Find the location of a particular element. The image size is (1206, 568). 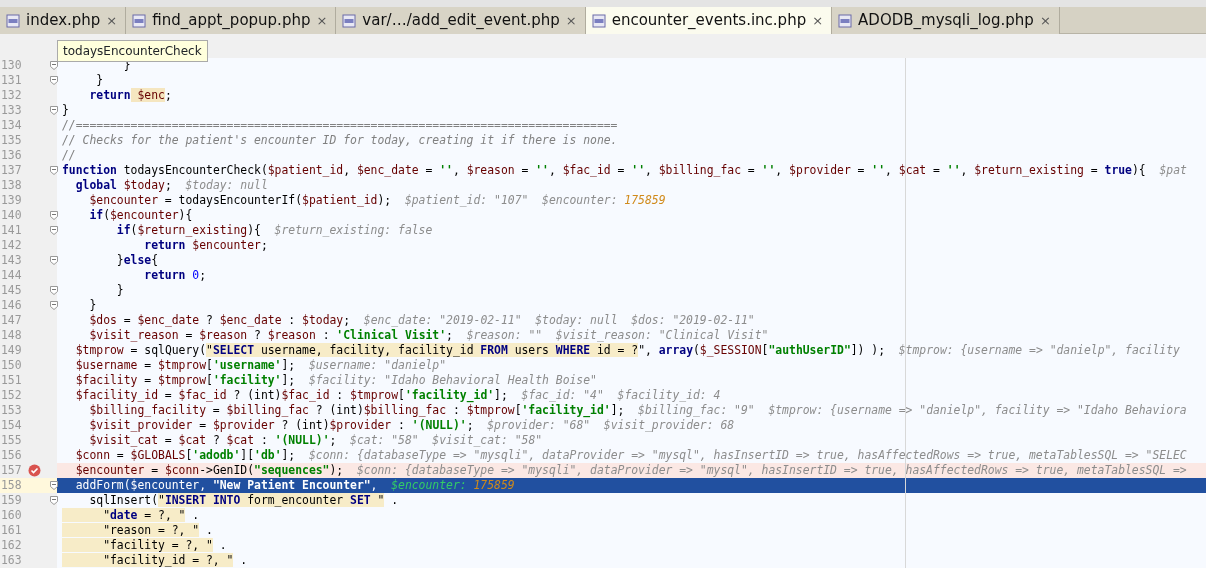

line-number: 152 is located at coordinates (11, 395).